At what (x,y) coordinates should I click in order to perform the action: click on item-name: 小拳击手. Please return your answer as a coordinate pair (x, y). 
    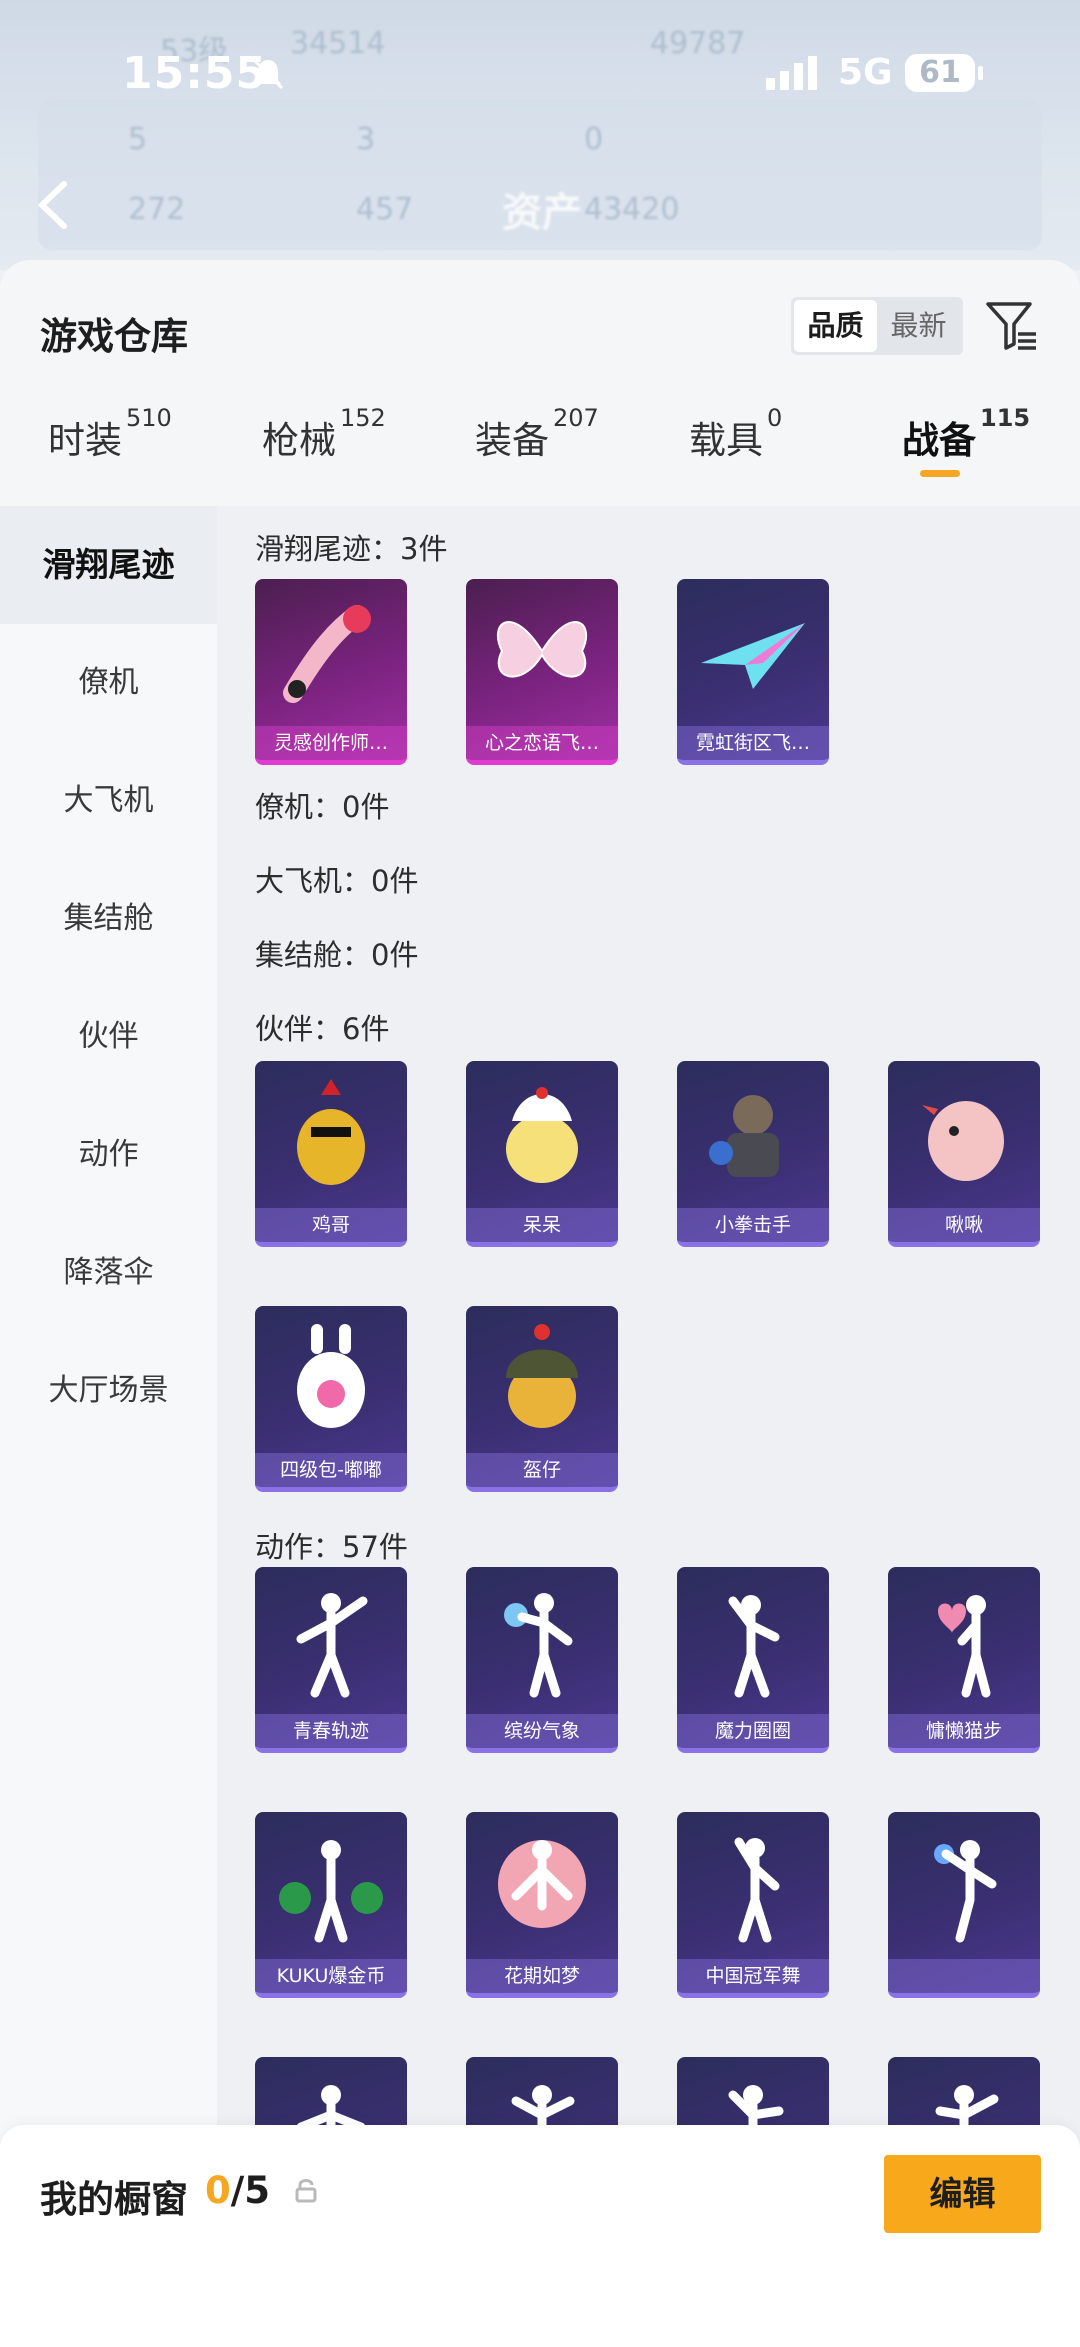
    Looking at the image, I should click on (753, 1225).